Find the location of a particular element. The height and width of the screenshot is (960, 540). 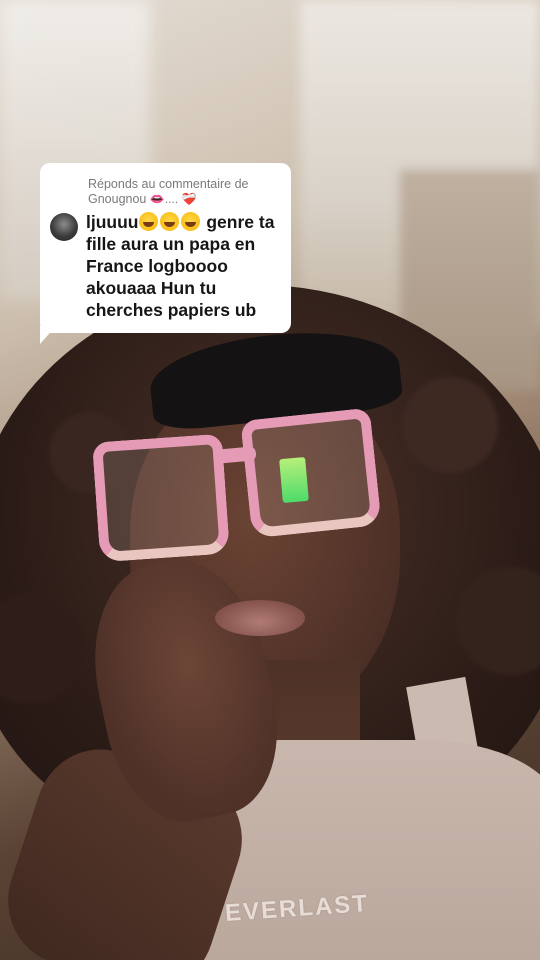

comment-text-start: ljuuuu is located at coordinates (112, 222).